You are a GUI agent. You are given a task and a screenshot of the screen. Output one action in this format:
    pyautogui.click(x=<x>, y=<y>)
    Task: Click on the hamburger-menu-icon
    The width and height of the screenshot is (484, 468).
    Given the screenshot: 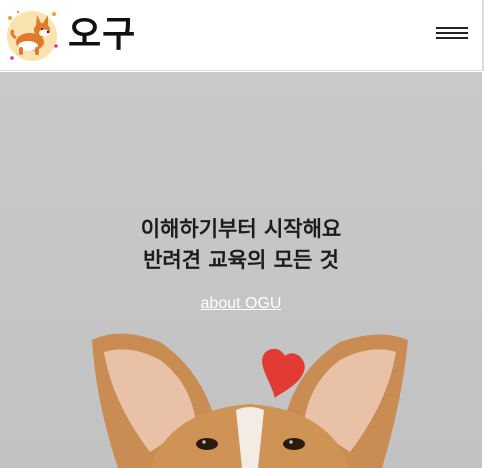 What is the action you would take?
    pyautogui.click(x=452, y=33)
    